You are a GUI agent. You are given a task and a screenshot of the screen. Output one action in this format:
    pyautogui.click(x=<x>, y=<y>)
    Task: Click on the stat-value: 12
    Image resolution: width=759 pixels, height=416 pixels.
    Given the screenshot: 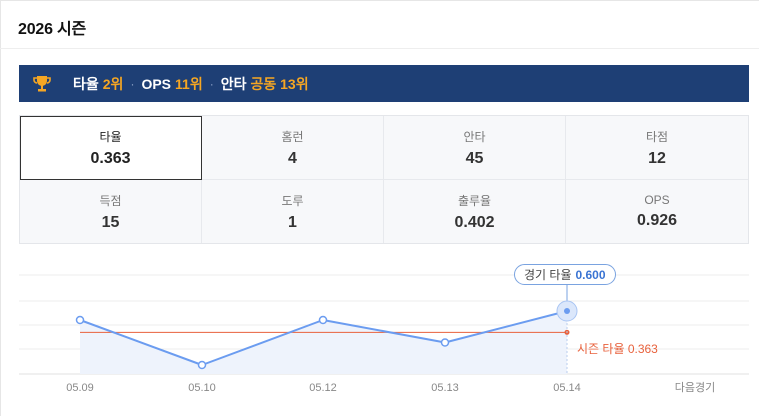 What is the action you would take?
    pyautogui.click(x=657, y=158)
    